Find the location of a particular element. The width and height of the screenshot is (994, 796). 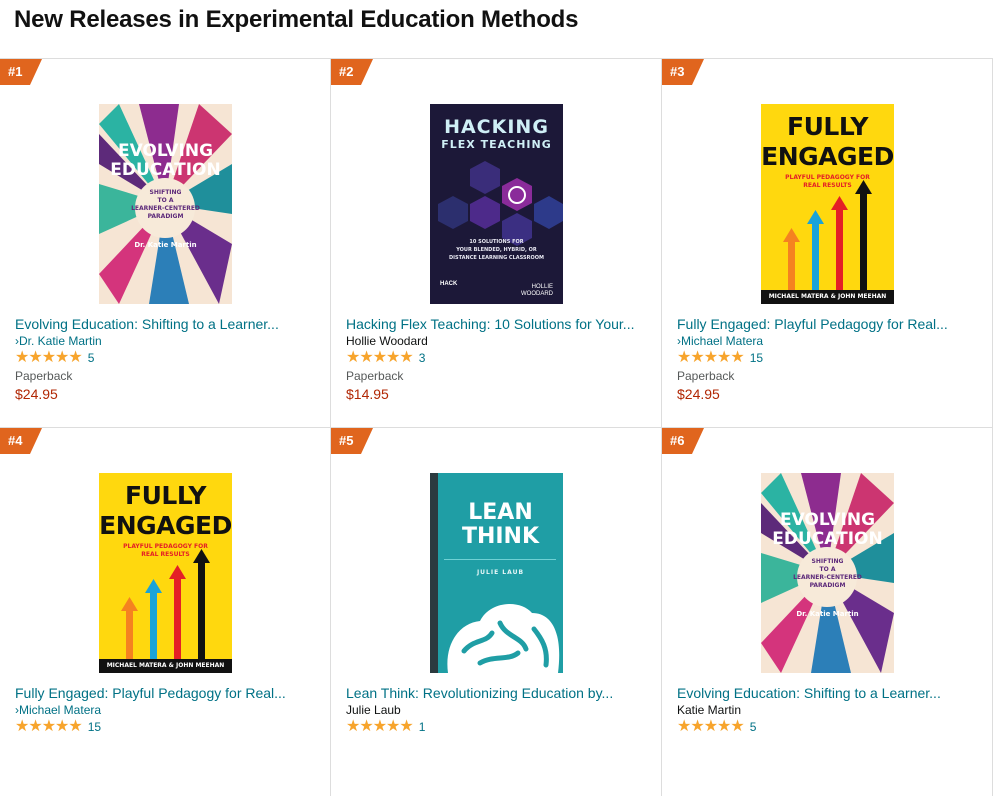

author-name: Hollie Woodard is located at coordinates (387, 341).